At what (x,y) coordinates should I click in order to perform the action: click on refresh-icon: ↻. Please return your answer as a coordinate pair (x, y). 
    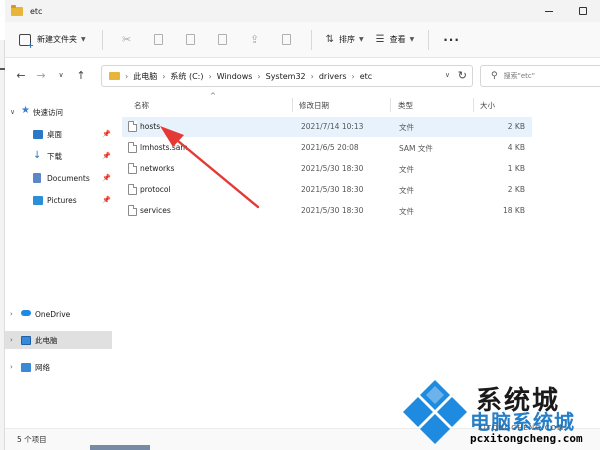
    Looking at the image, I should click on (462, 75).